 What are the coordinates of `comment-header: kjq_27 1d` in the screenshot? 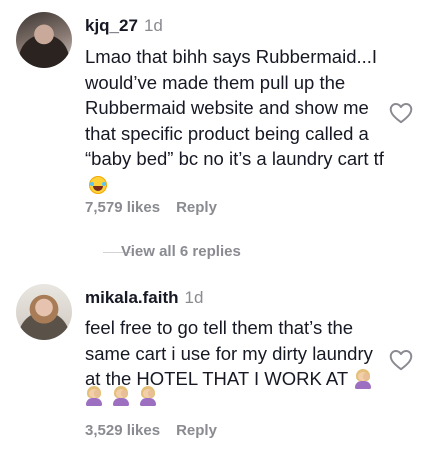 It's located at (124, 26).